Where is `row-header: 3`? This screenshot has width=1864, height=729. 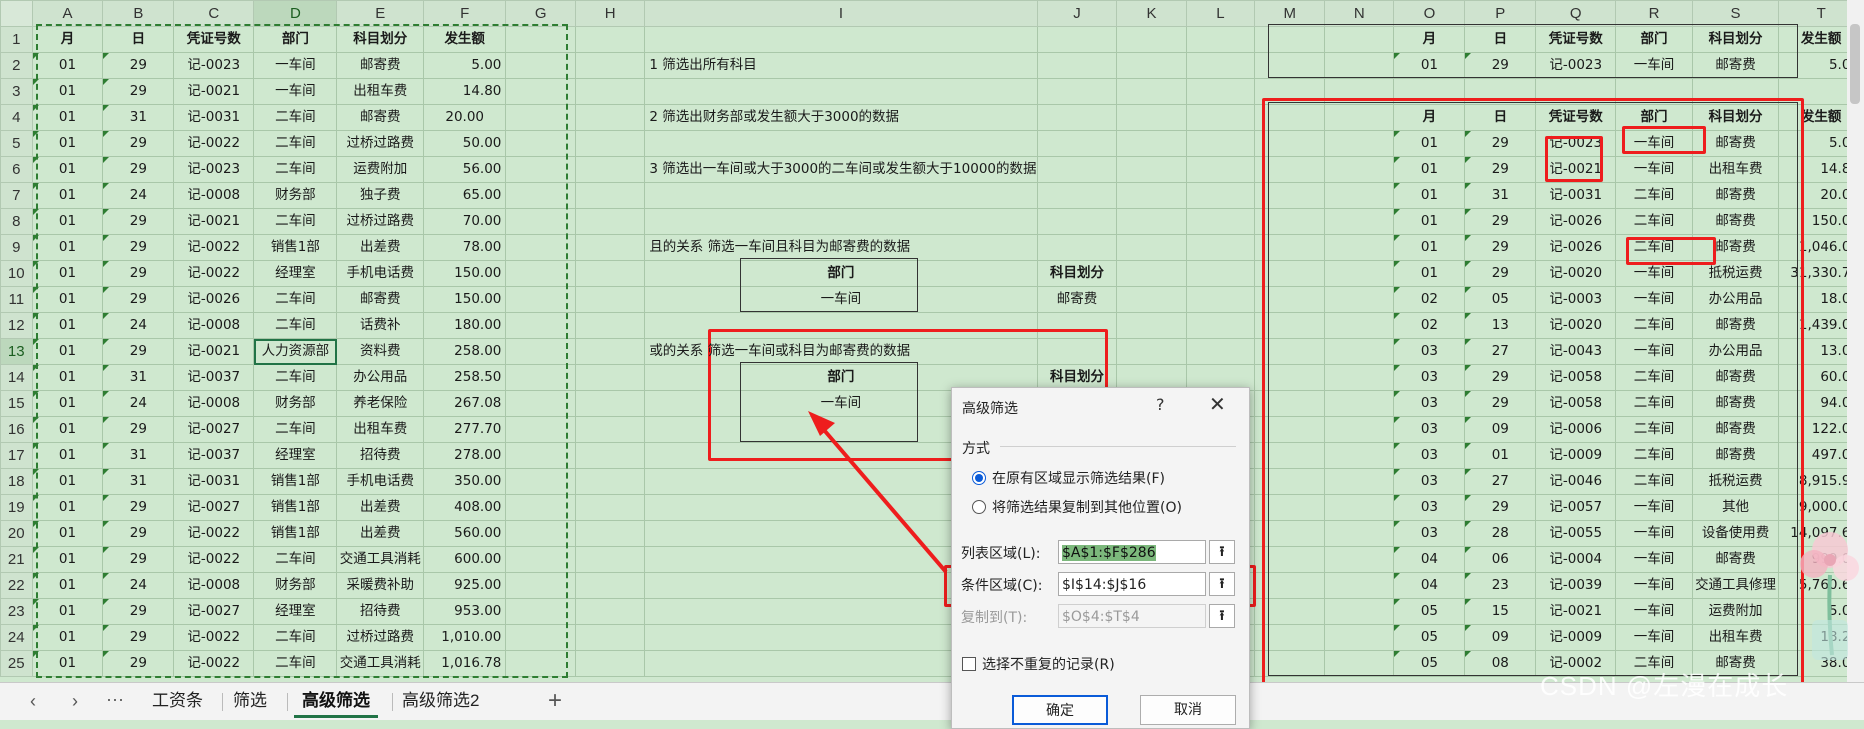
row-header: 3 is located at coordinates (16, 91).